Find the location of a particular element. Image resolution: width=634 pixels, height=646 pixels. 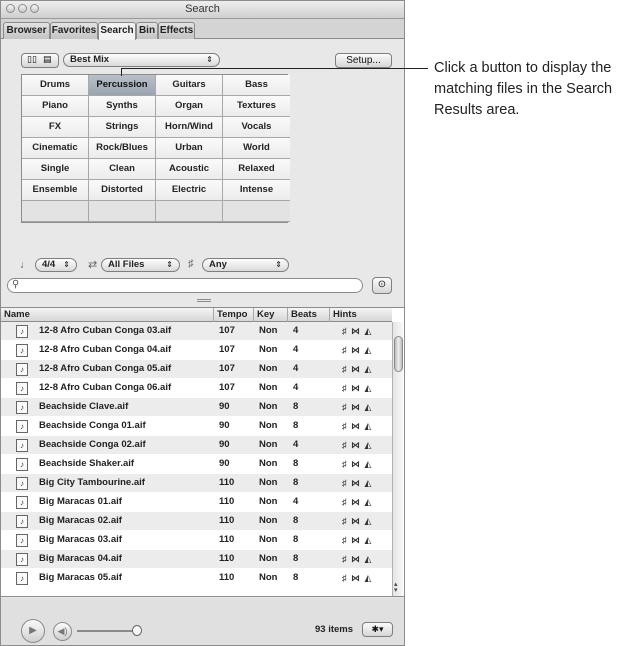

preset-popup: Best Mix ⇕ is located at coordinates (141, 60).